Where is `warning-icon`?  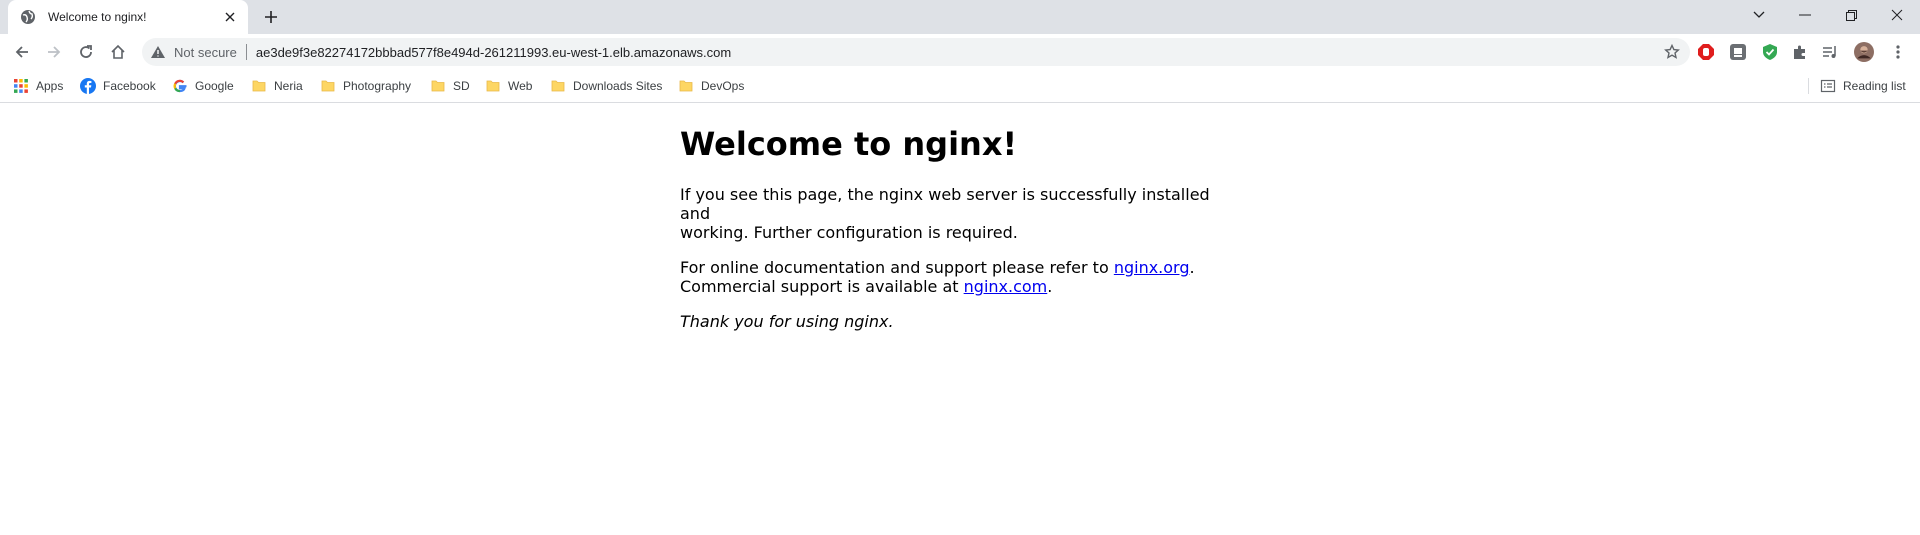
warning-icon is located at coordinates (158, 52).